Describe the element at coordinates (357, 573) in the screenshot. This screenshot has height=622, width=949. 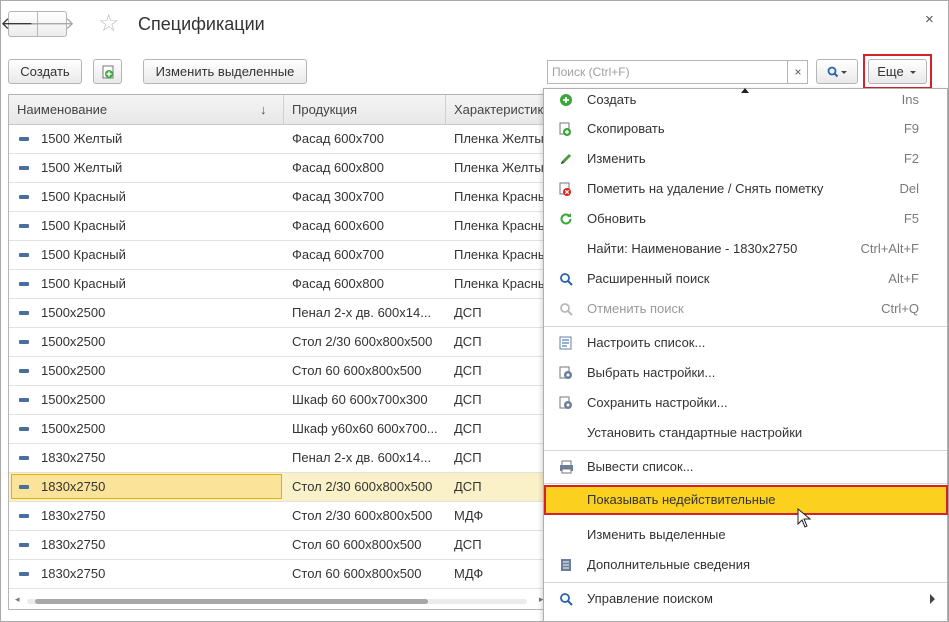
I see `cell-product: Стол 60 600х800х500` at that location.